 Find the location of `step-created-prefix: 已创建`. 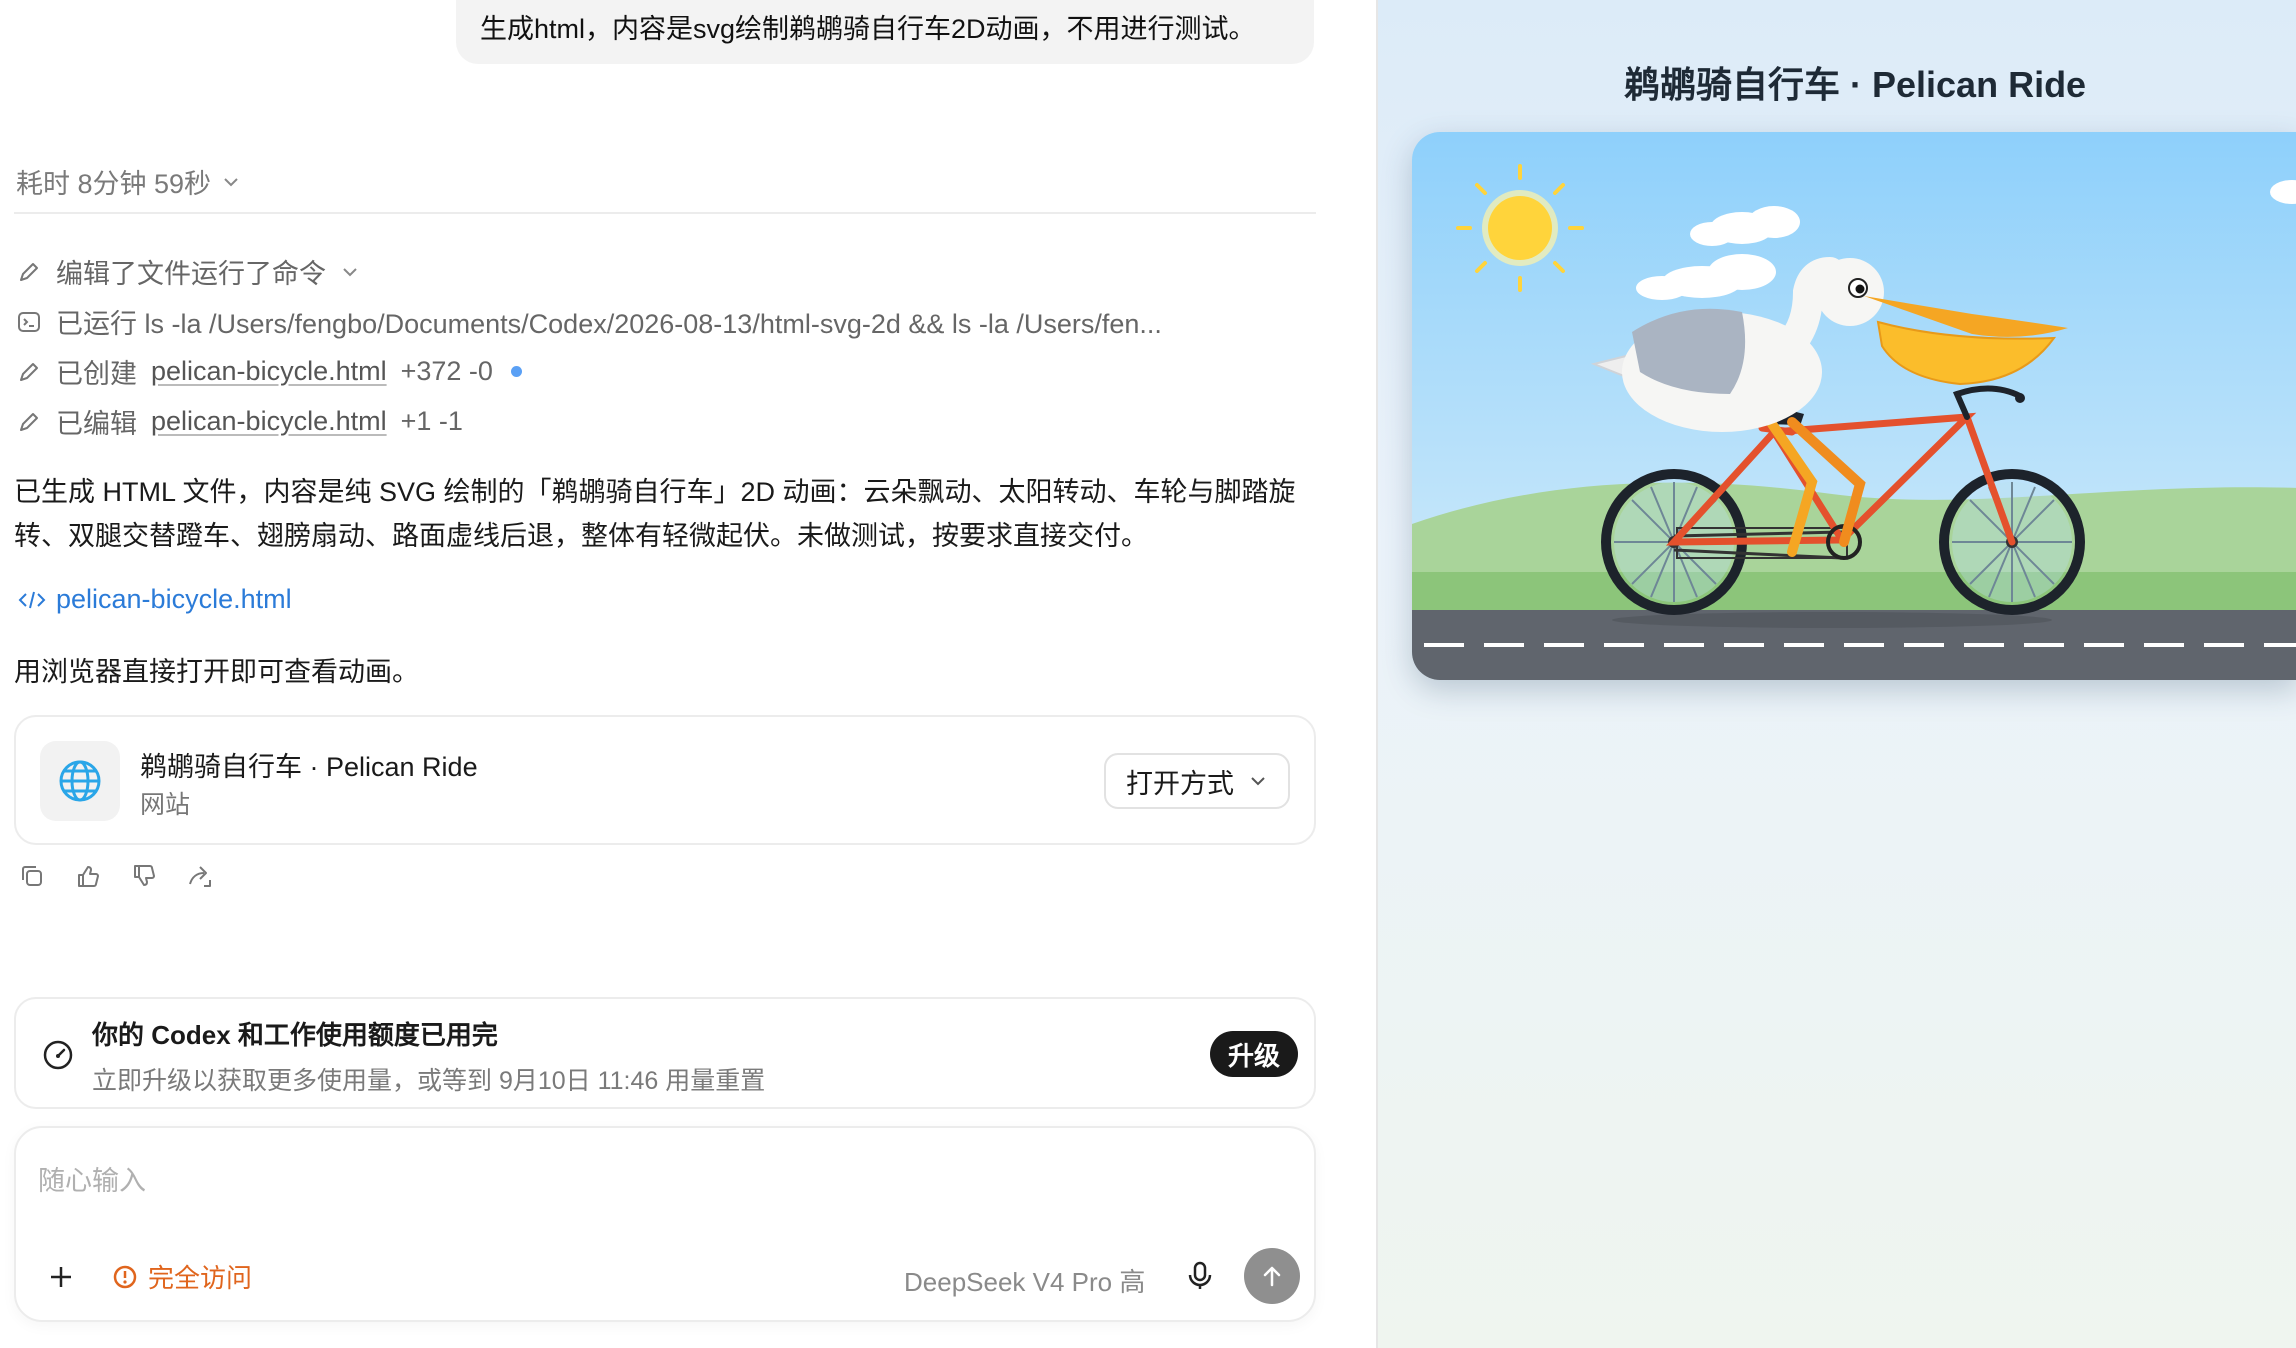

step-created-prefix: 已创建 is located at coordinates (96, 374).